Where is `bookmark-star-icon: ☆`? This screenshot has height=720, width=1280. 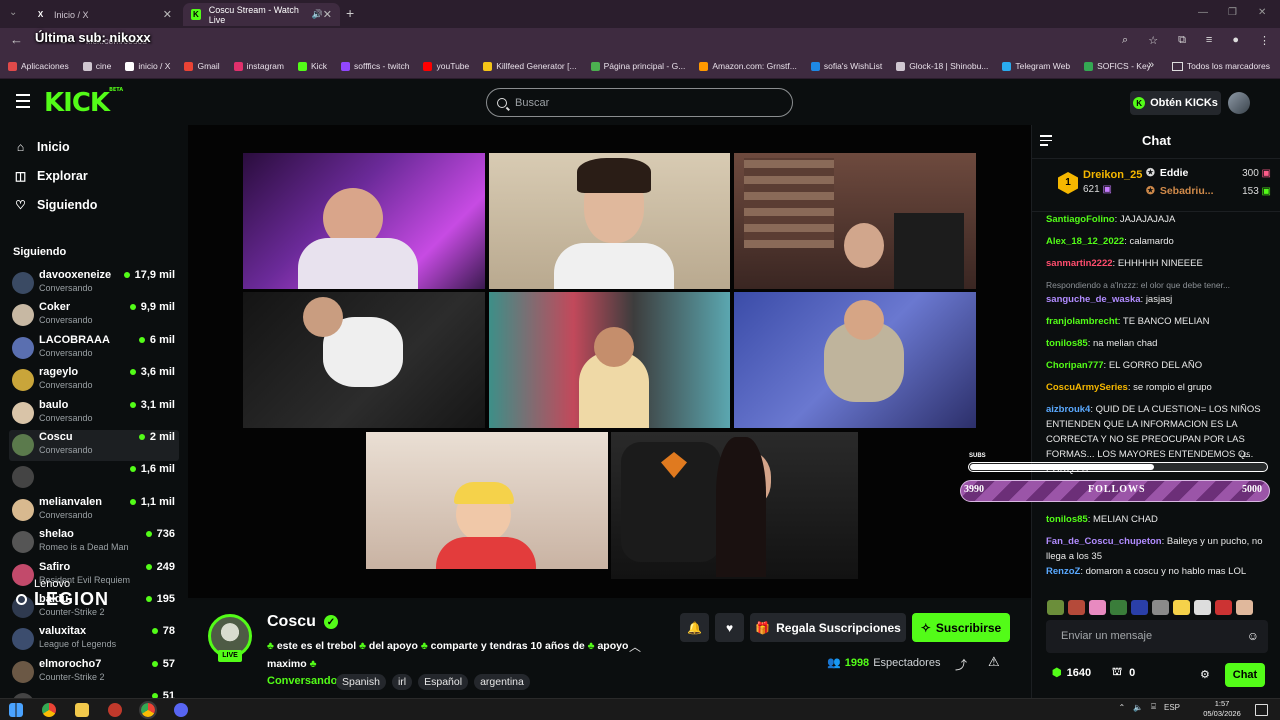 bookmark-star-icon: ☆ is located at coordinates (1153, 40).